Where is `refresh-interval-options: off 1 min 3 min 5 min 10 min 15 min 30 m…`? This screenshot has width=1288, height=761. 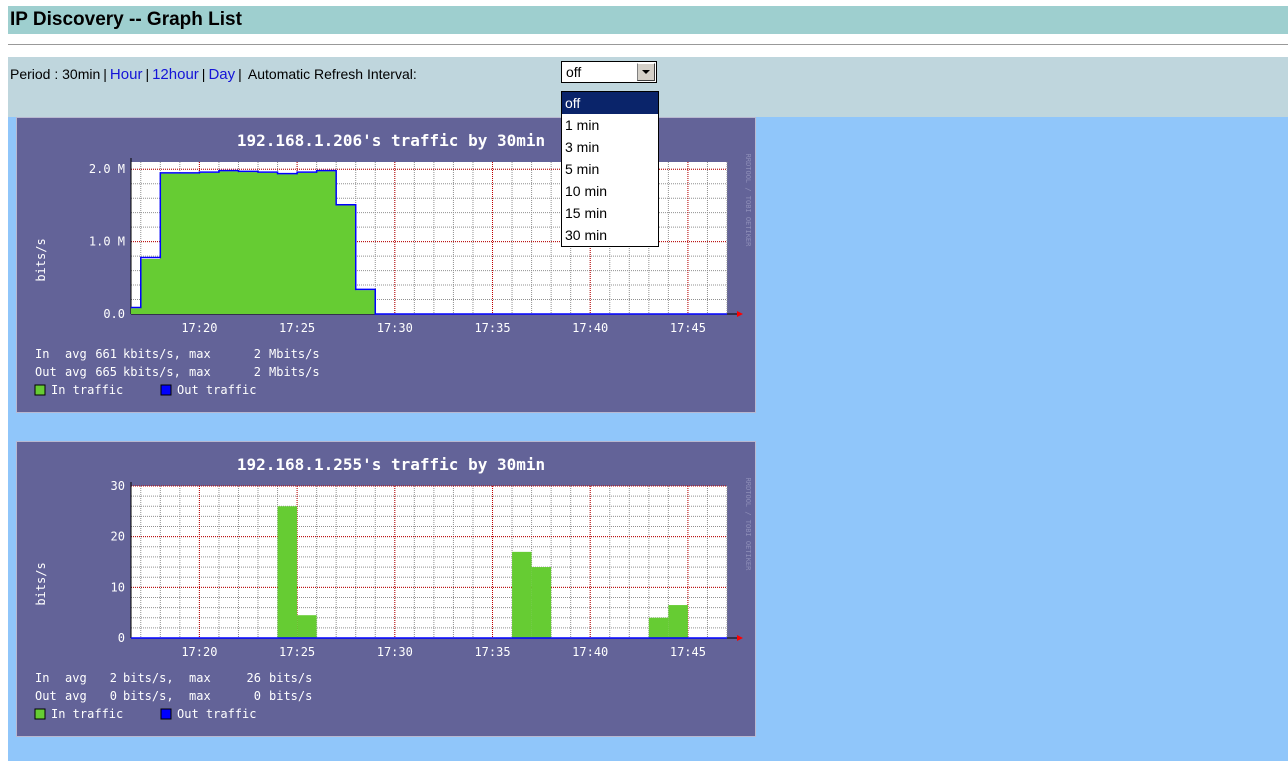 refresh-interval-options: off 1 min 3 min 5 min 10 min 15 min 30 m… is located at coordinates (610, 169).